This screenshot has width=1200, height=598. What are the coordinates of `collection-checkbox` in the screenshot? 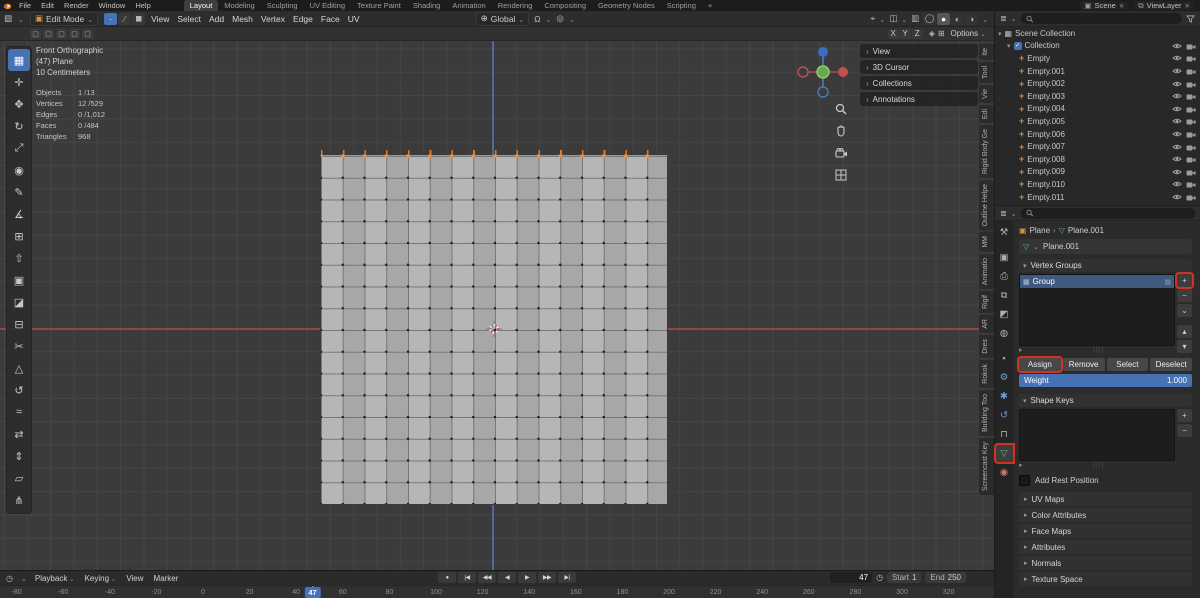 It's located at (1017, 45).